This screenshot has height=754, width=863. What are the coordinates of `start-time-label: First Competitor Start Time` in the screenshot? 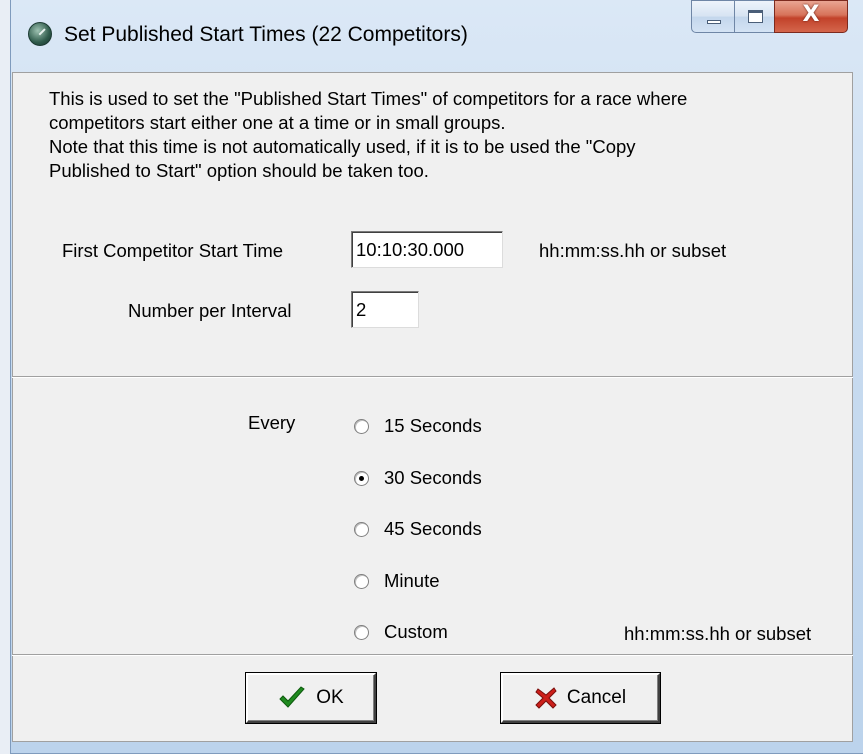 It's located at (173, 250).